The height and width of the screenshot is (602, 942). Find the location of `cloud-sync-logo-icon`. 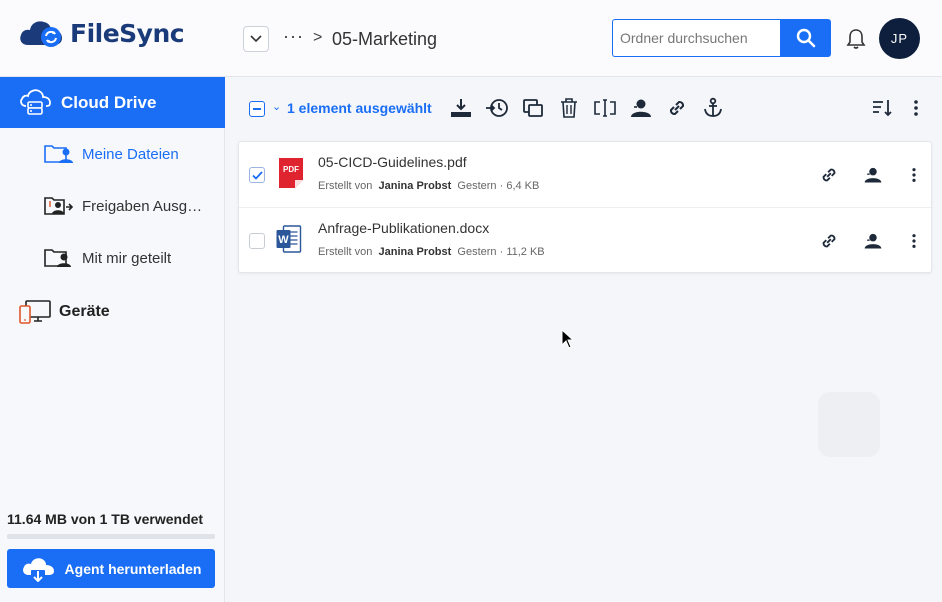

cloud-sync-logo-icon is located at coordinates (41, 34).